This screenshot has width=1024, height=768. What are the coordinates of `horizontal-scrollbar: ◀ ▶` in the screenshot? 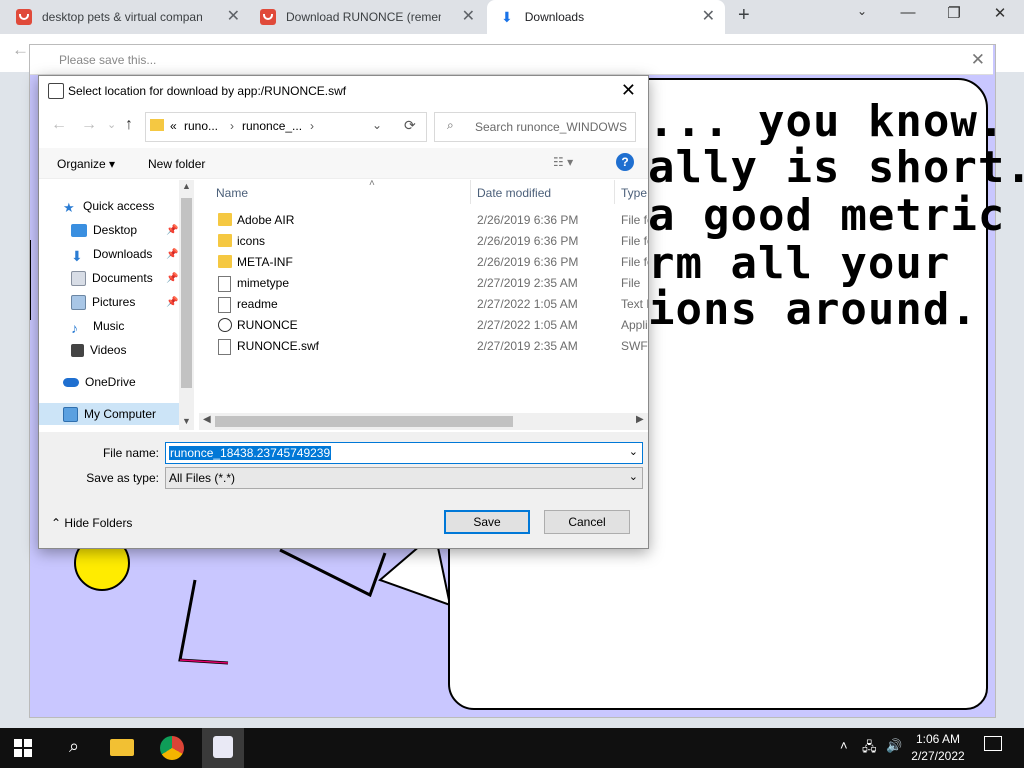 It's located at (423, 421).